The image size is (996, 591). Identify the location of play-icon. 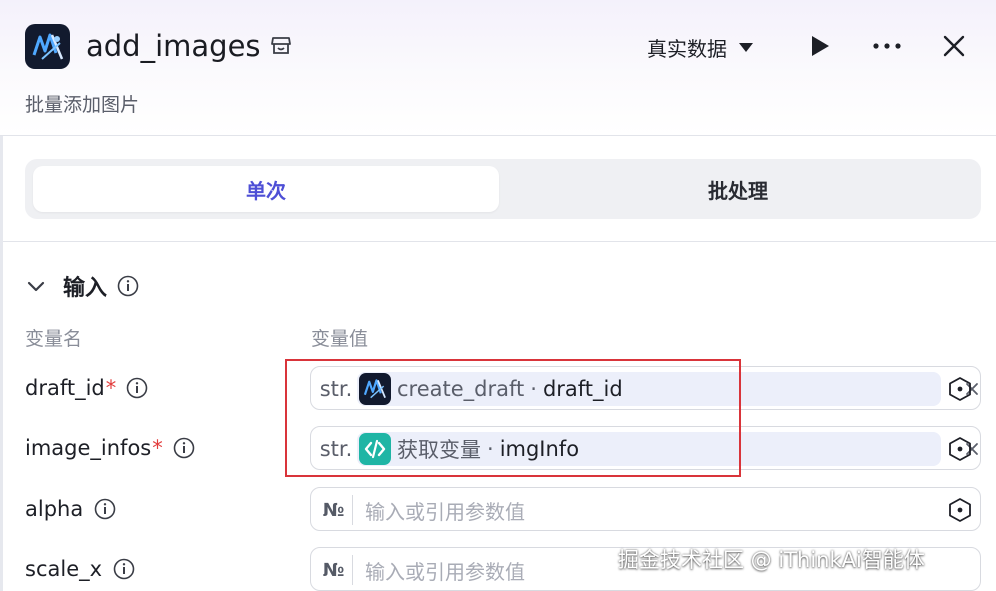
(820, 46).